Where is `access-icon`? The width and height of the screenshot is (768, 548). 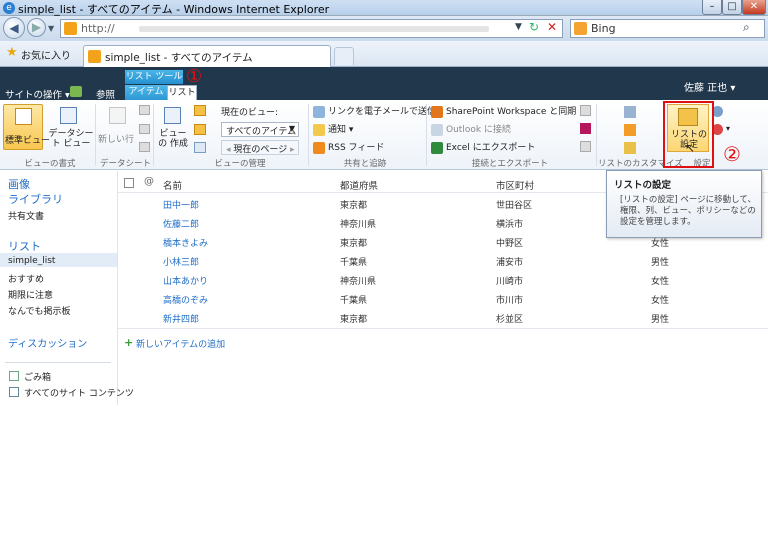
access-icon is located at coordinates (585, 128).